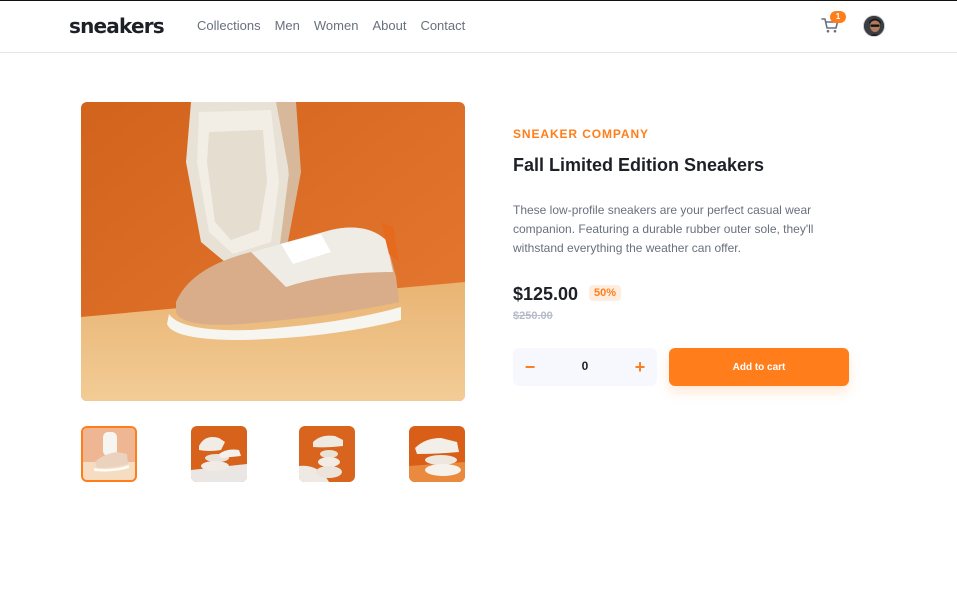 Image resolution: width=957 pixels, height=598 pixels. I want to click on thumbnail-4-image, so click(437, 454).